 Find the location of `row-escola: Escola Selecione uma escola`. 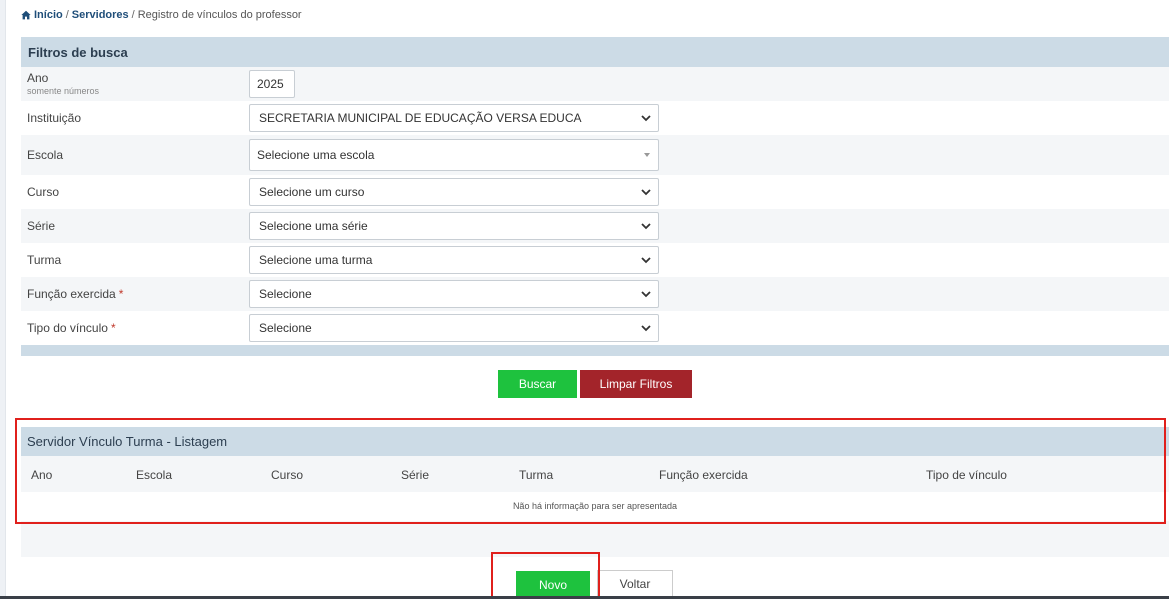

row-escola: Escola Selecione uma escola is located at coordinates (595, 155).